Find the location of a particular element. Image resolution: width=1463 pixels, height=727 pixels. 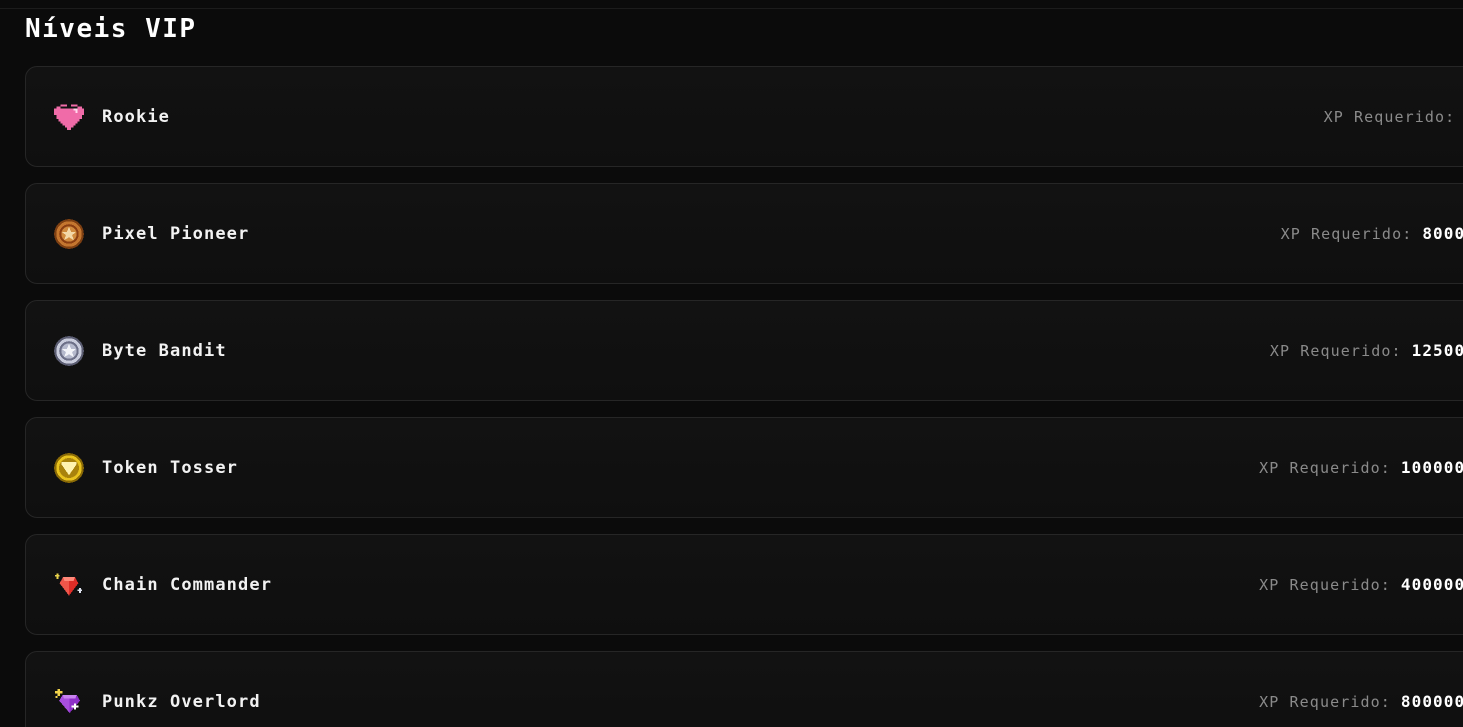

tier-xp: XP Requerido: 8000000 is located at coordinates (1361, 701).